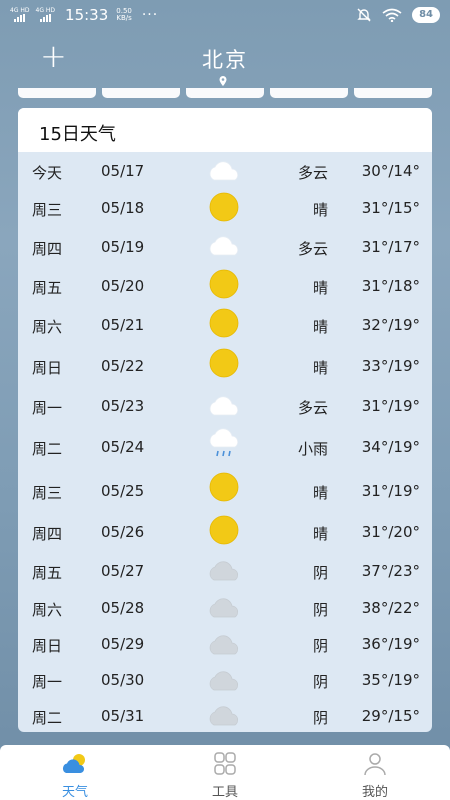  Describe the element at coordinates (390, 247) in the screenshot. I see `forecast-temperature: 31°/17°` at that location.